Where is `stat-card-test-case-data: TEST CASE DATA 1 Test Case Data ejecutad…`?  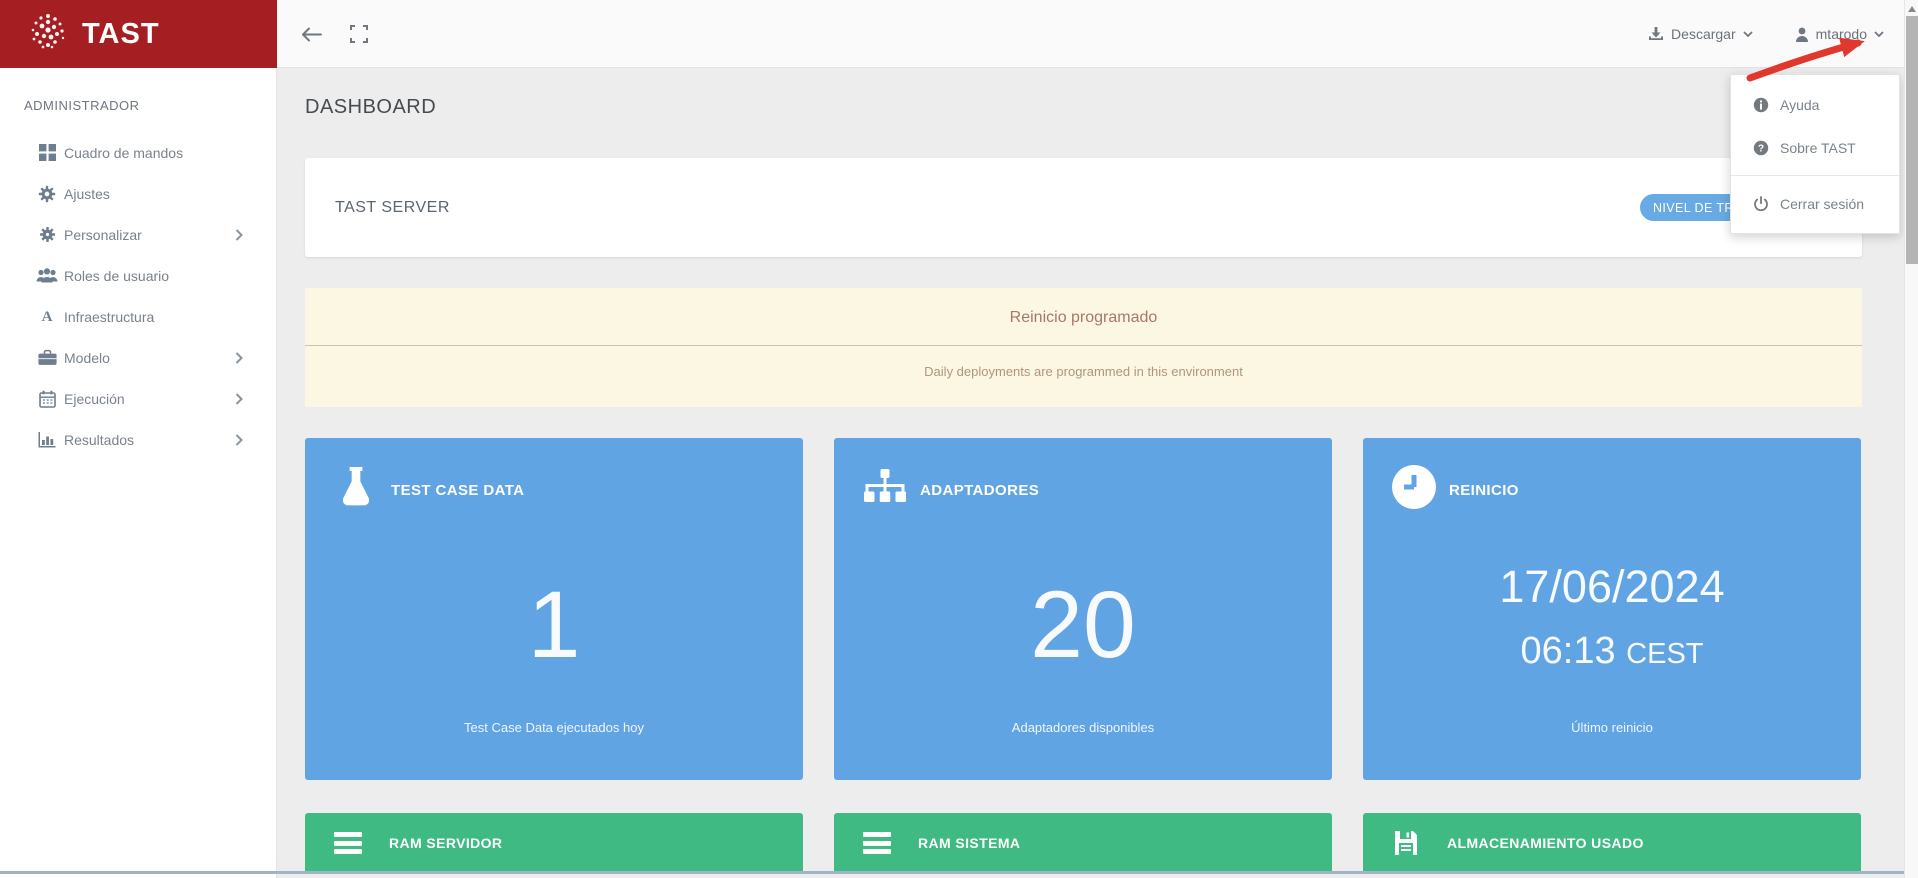 stat-card-test-case-data: TEST CASE DATA 1 Test Case Data ejecutad… is located at coordinates (554, 609).